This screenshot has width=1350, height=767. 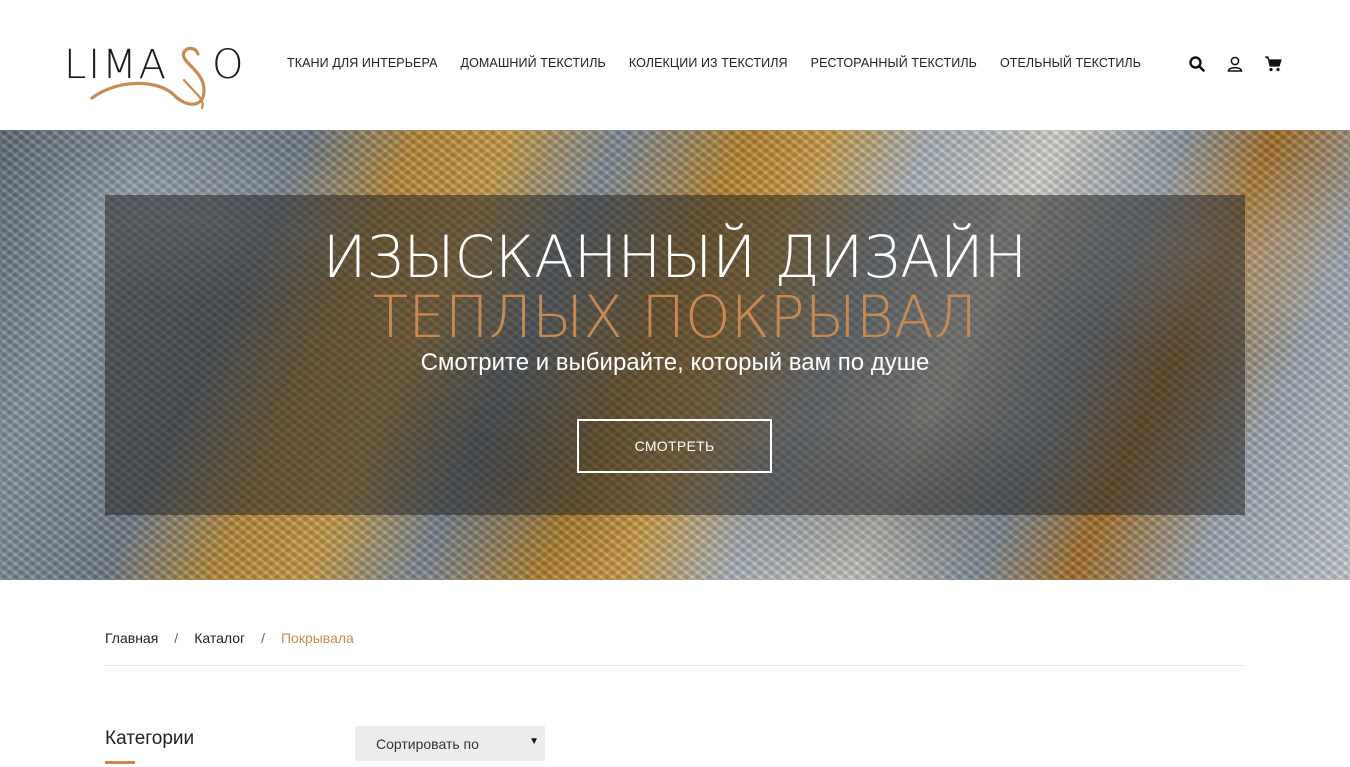 I want to click on hero-title-line1: ИЗЫСКАННЫЙ ДИЗАЙН, so click(x=675, y=257).